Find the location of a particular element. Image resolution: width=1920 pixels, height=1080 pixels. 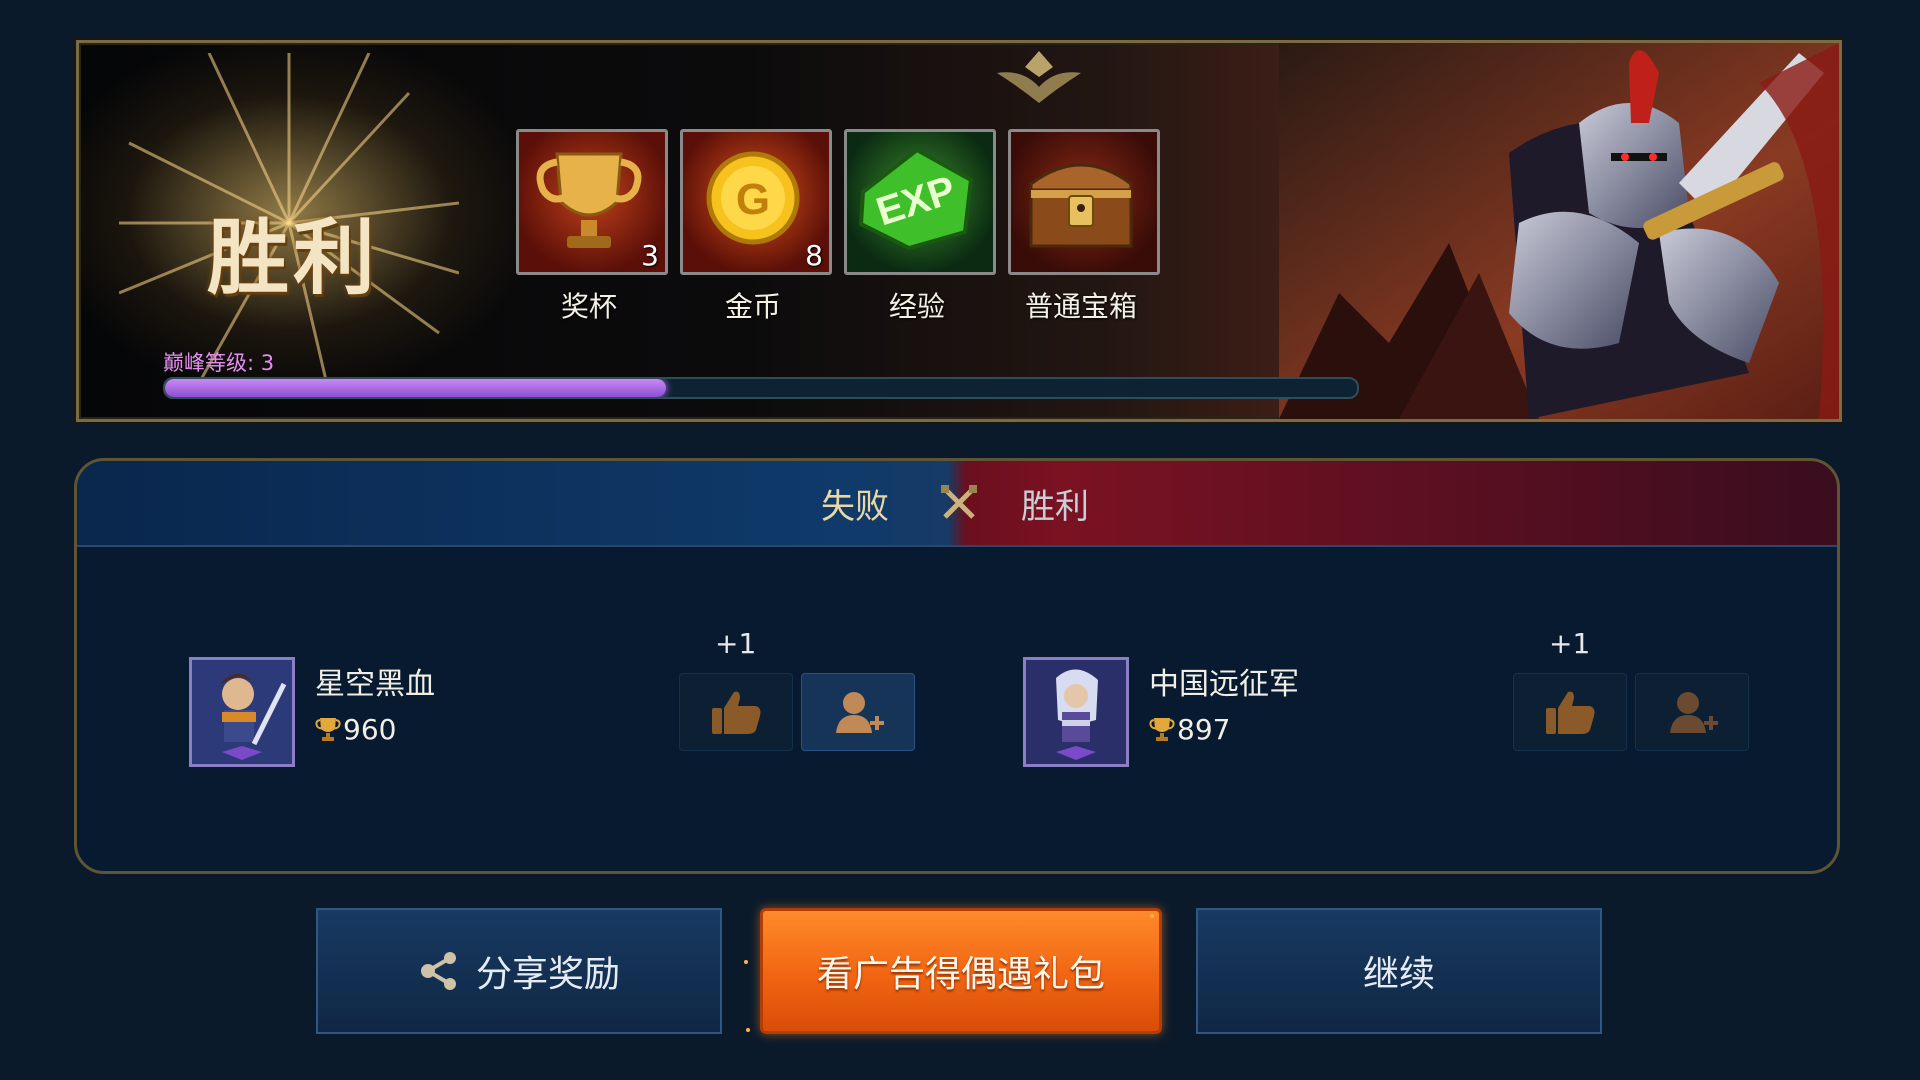

knight-hero-art is located at coordinates (1559, 231).